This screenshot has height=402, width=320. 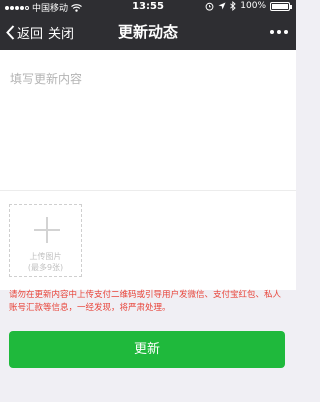 What do you see at coordinates (222, 6) in the screenshot?
I see `location-icon` at bounding box center [222, 6].